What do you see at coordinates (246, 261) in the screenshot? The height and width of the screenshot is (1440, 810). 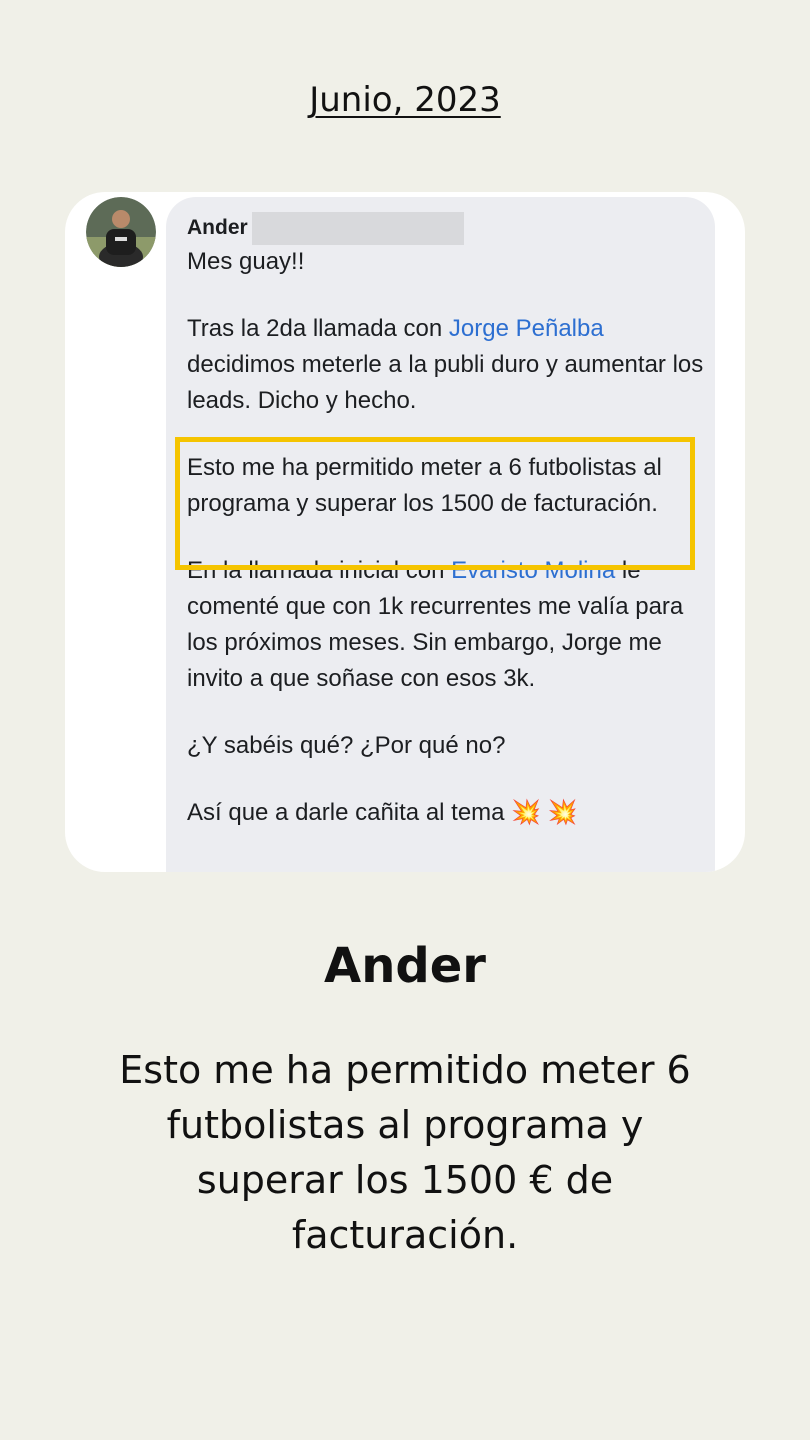 I see `greeting-text: Mes guay!!` at bounding box center [246, 261].